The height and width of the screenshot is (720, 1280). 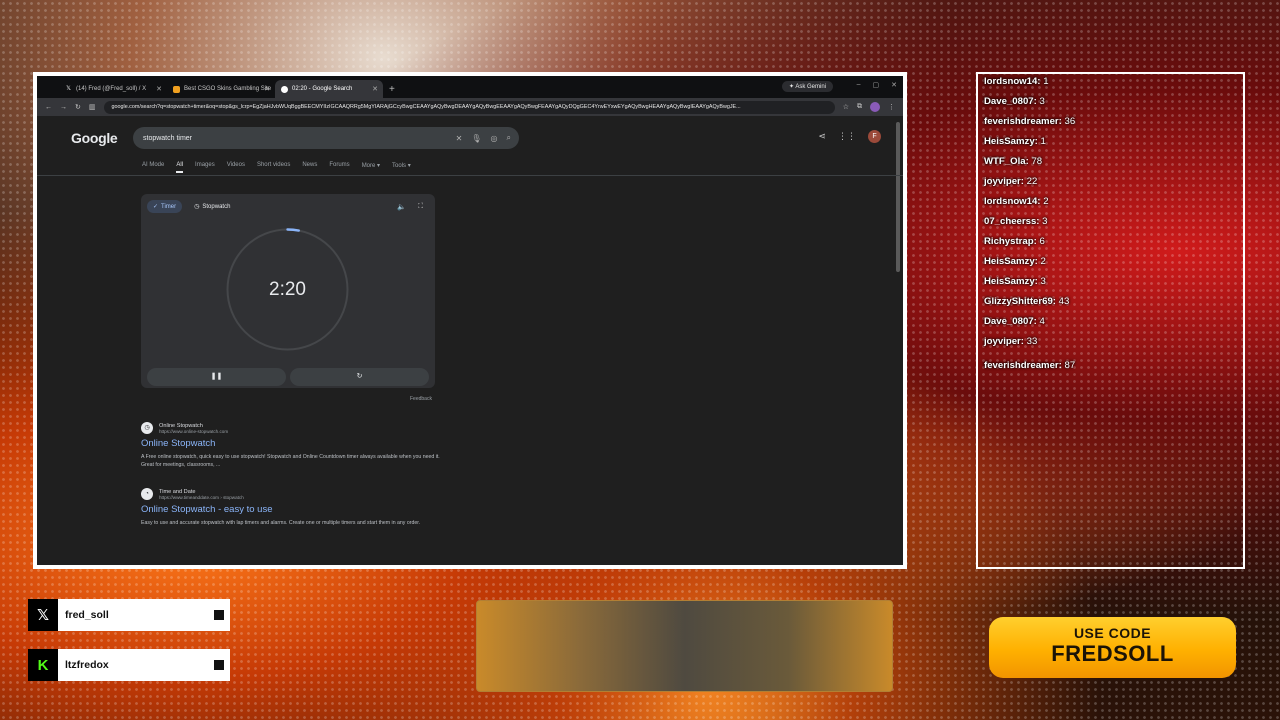 What do you see at coordinates (169, 206) in the screenshot?
I see `tab-timer-label: Timer` at bounding box center [169, 206].